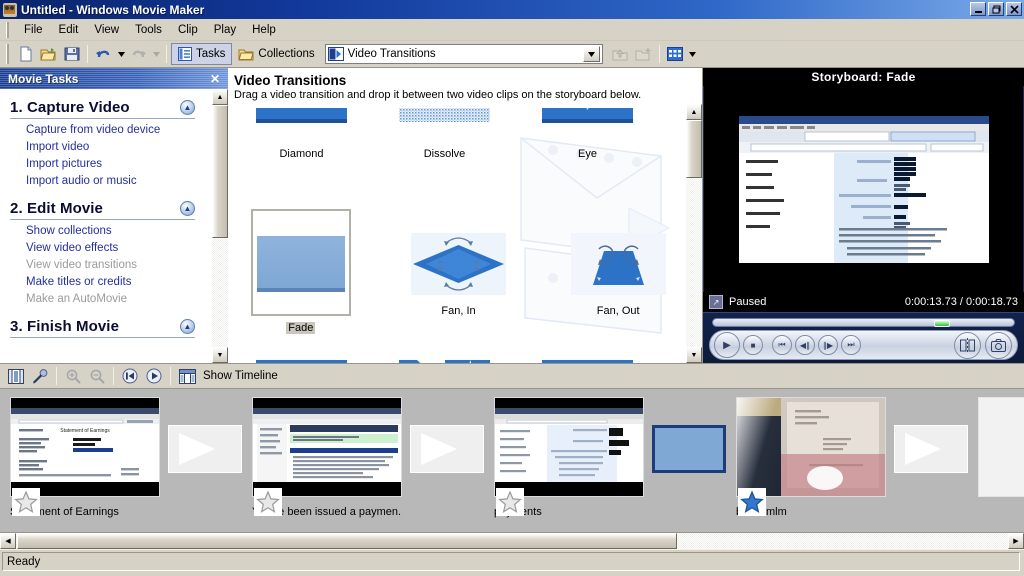 The width and height of the screenshot is (1024, 576). What do you see at coordinates (459, 271) in the screenshot?
I see `transition-item-fan-in: Fan, In` at bounding box center [459, 271].